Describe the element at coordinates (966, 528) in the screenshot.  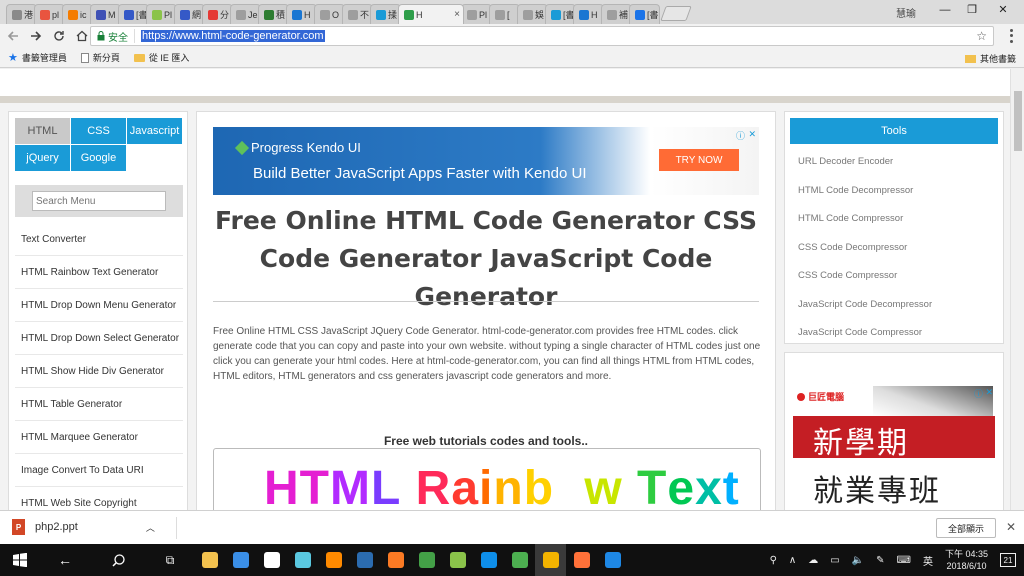
I see `show-all-downloads-button: 全部顯示` at that location.